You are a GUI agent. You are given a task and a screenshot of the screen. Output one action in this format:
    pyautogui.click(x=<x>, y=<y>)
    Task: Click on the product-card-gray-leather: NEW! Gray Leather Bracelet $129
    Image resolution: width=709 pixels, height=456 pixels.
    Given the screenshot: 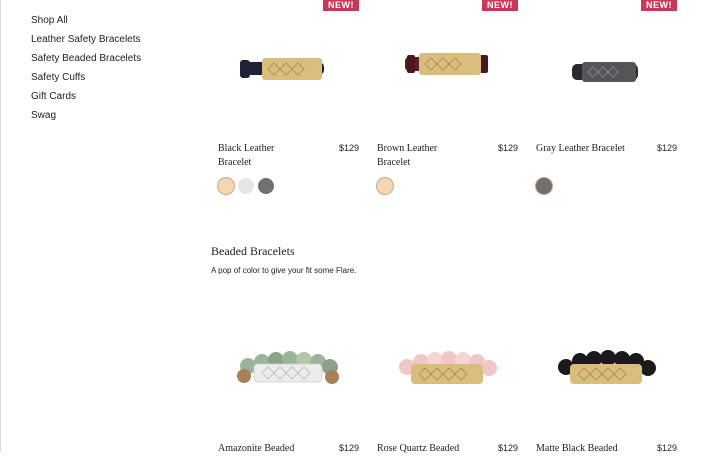 What is the action you would take?
    pyautogui.click(x=606, y=100)
    